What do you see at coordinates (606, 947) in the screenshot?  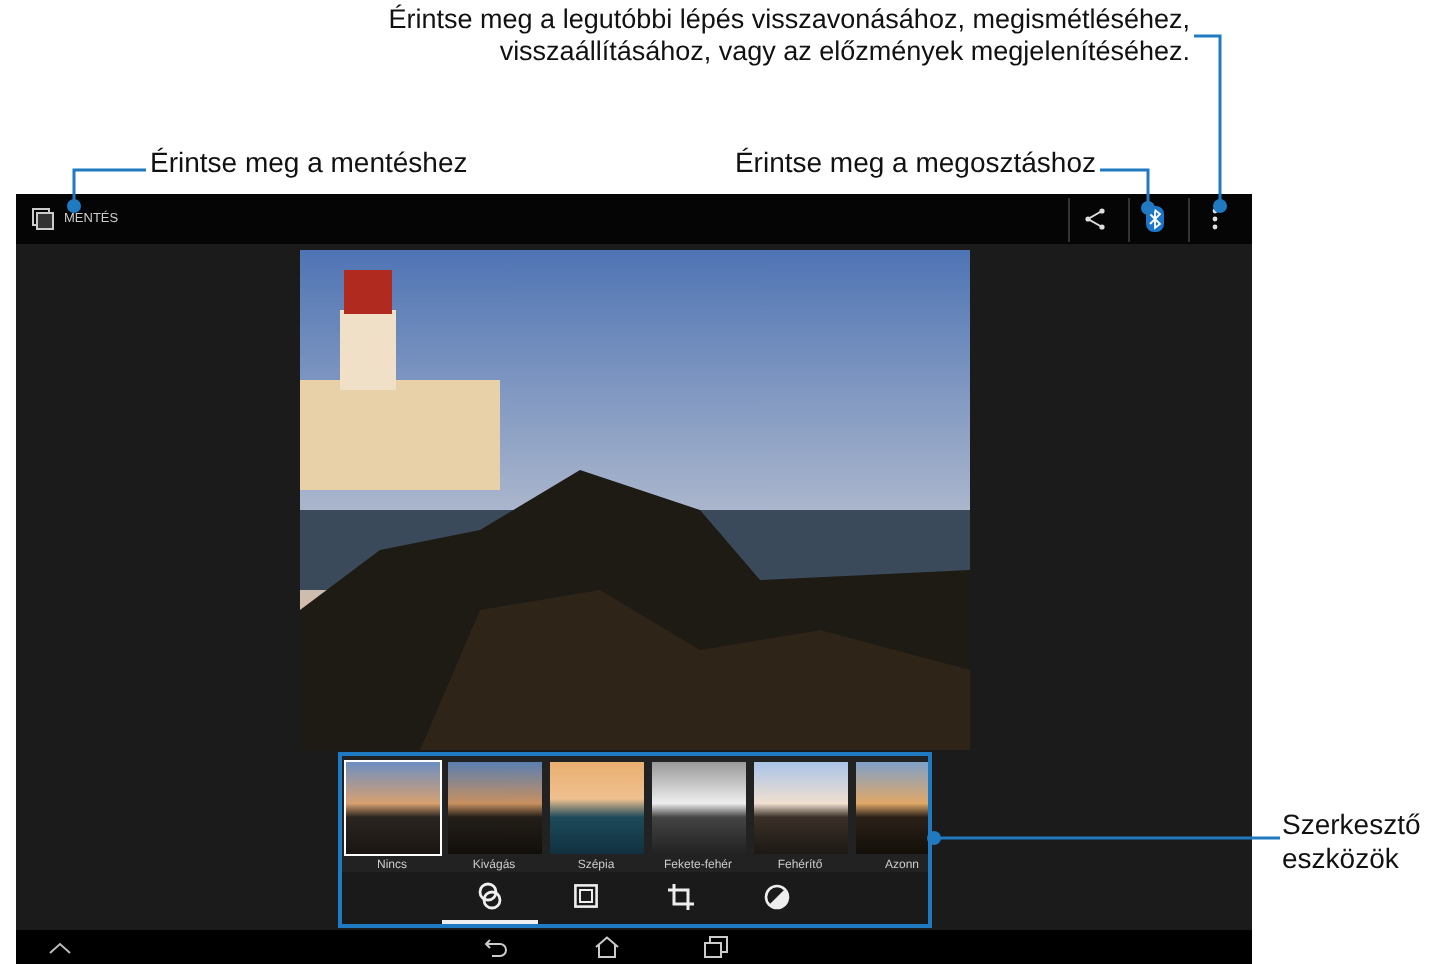 I see `home-icon` at bounding box center [606, 947].